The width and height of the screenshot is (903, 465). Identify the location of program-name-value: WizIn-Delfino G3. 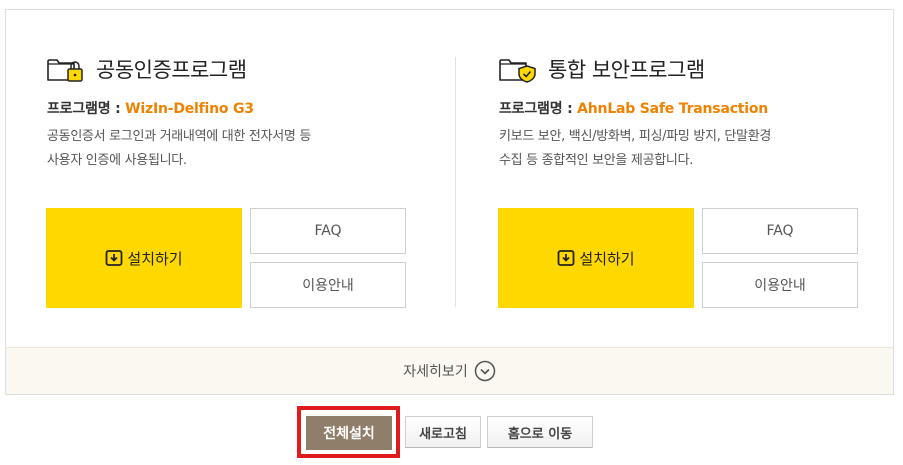
(189, 109).